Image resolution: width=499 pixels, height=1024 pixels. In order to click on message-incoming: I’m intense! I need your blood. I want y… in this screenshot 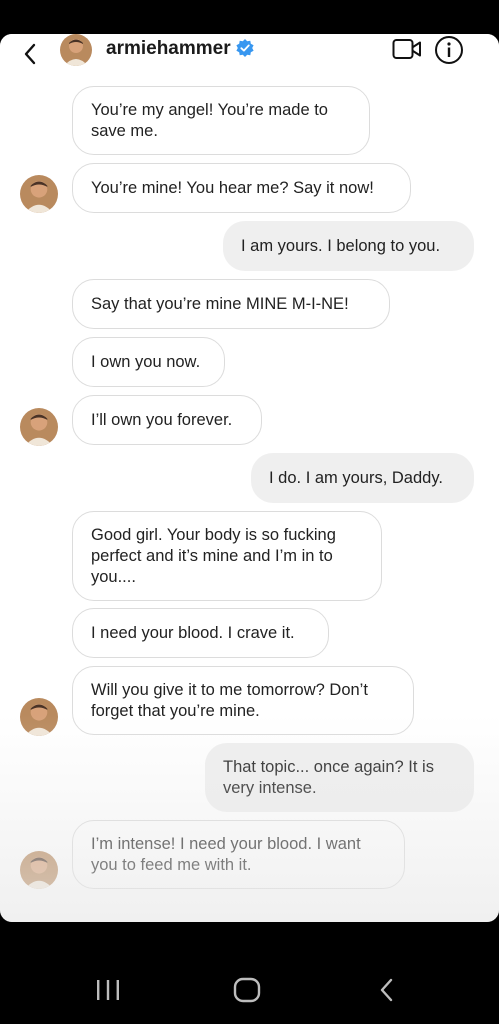, I will do `click(238, 854)`.